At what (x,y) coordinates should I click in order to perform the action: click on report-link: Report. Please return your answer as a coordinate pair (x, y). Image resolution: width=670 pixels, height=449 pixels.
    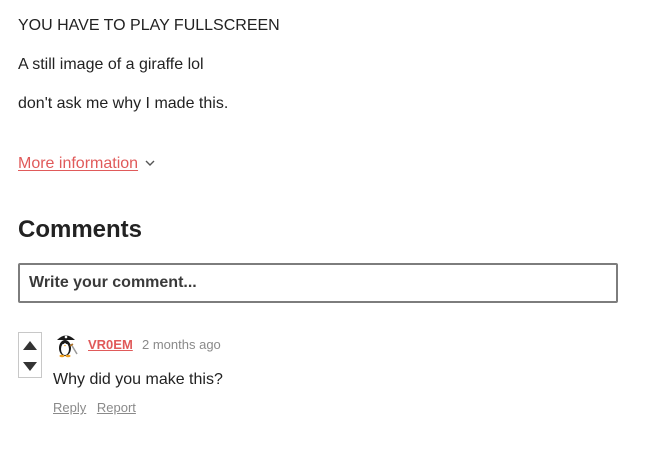
    Looking at the image, I should click on (116, 407).